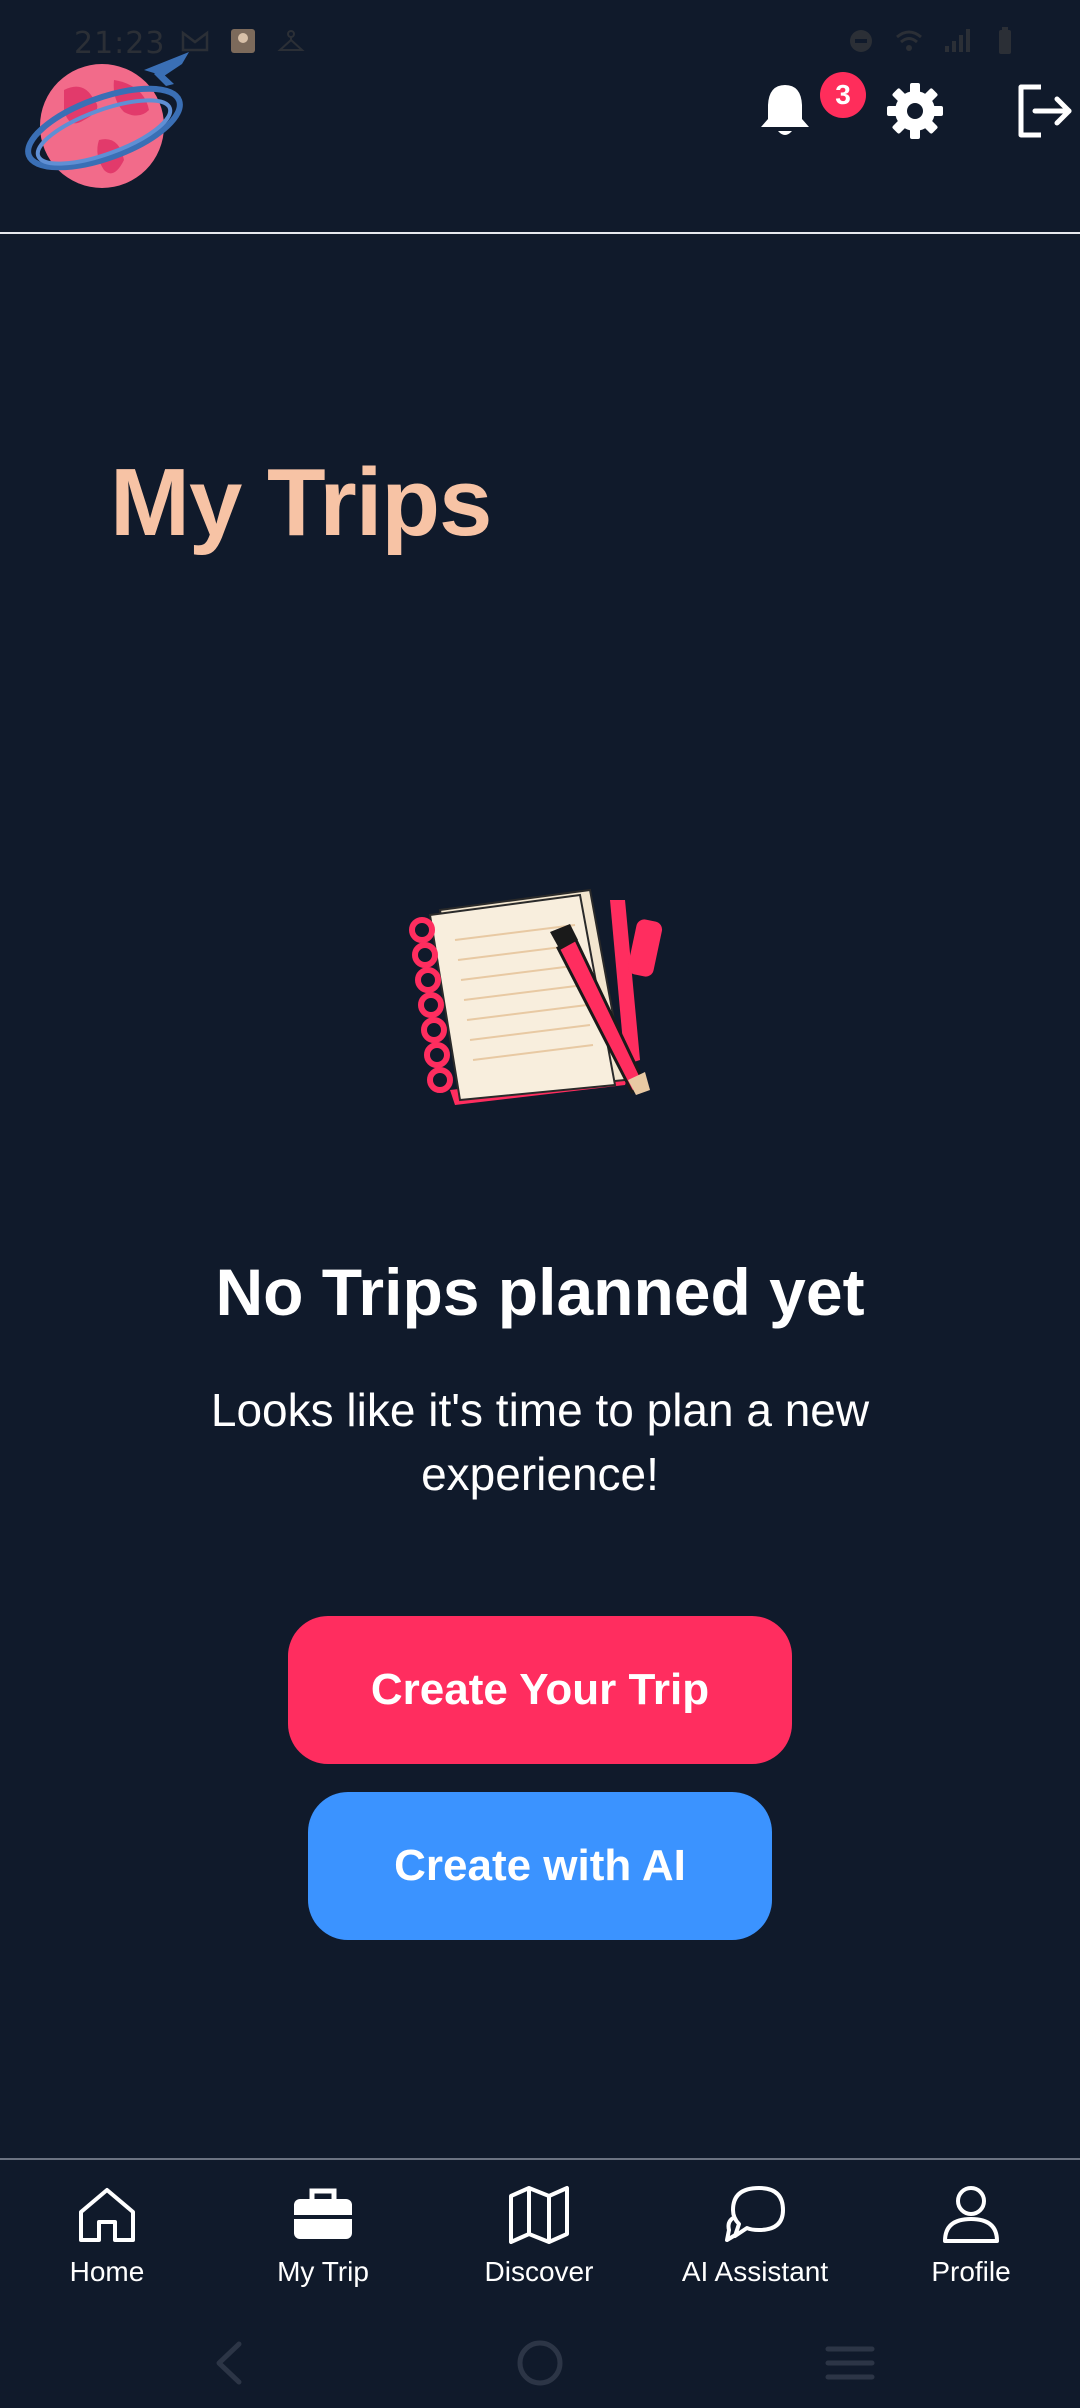 Image resolution: width=1080 pixels, height=2408 pixels. Describe the element at coordinates (323, 2242) in the screenshot. I see `nav-item-my-trip: My Trip` at that location.